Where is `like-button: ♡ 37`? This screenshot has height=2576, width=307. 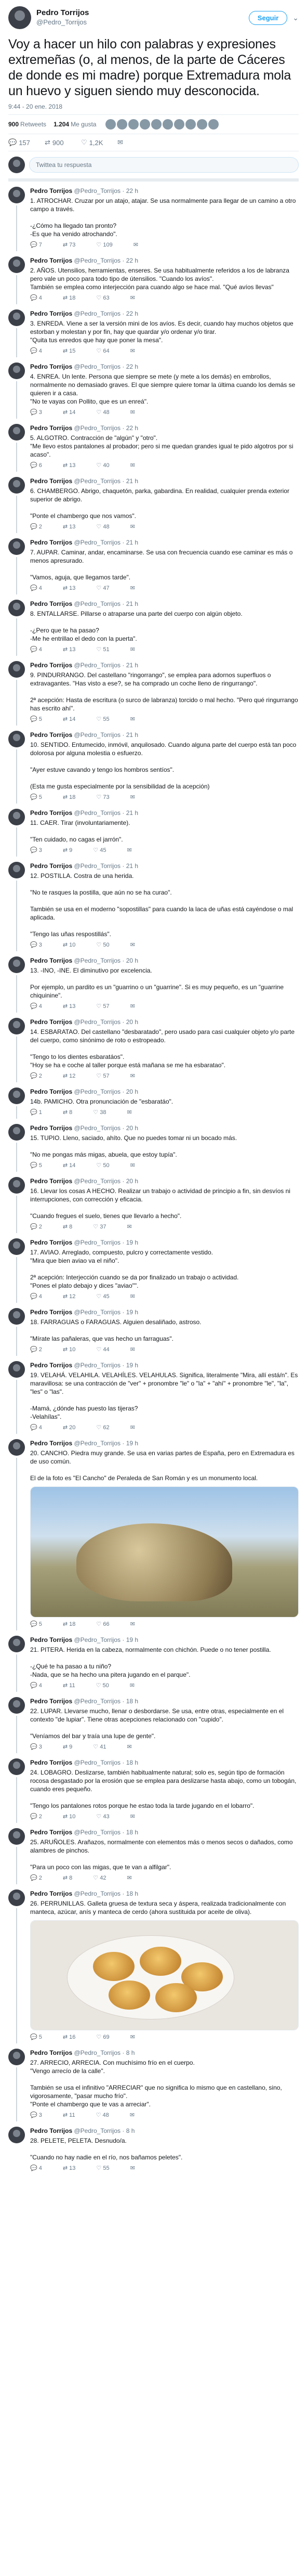
like-button: ♡ 37 is located at coordinates (99, 1226).